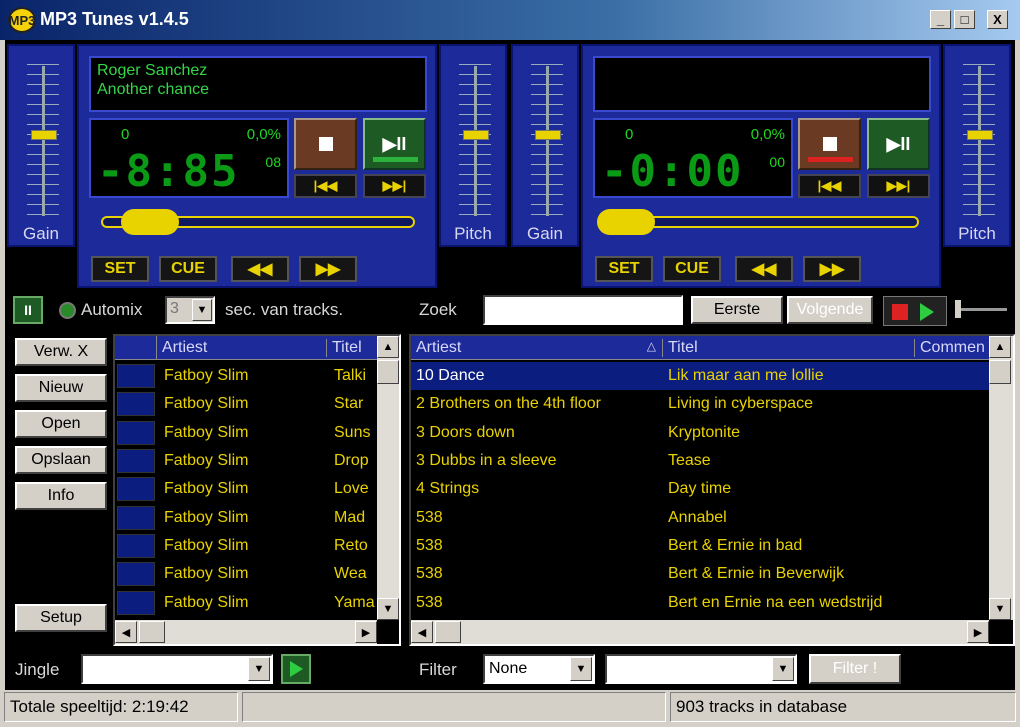  What do you see at coordinates (832, 269) in the screenshot?
I see `fast-forward-button-2: ▶▶` at bounding box center [832, 269].